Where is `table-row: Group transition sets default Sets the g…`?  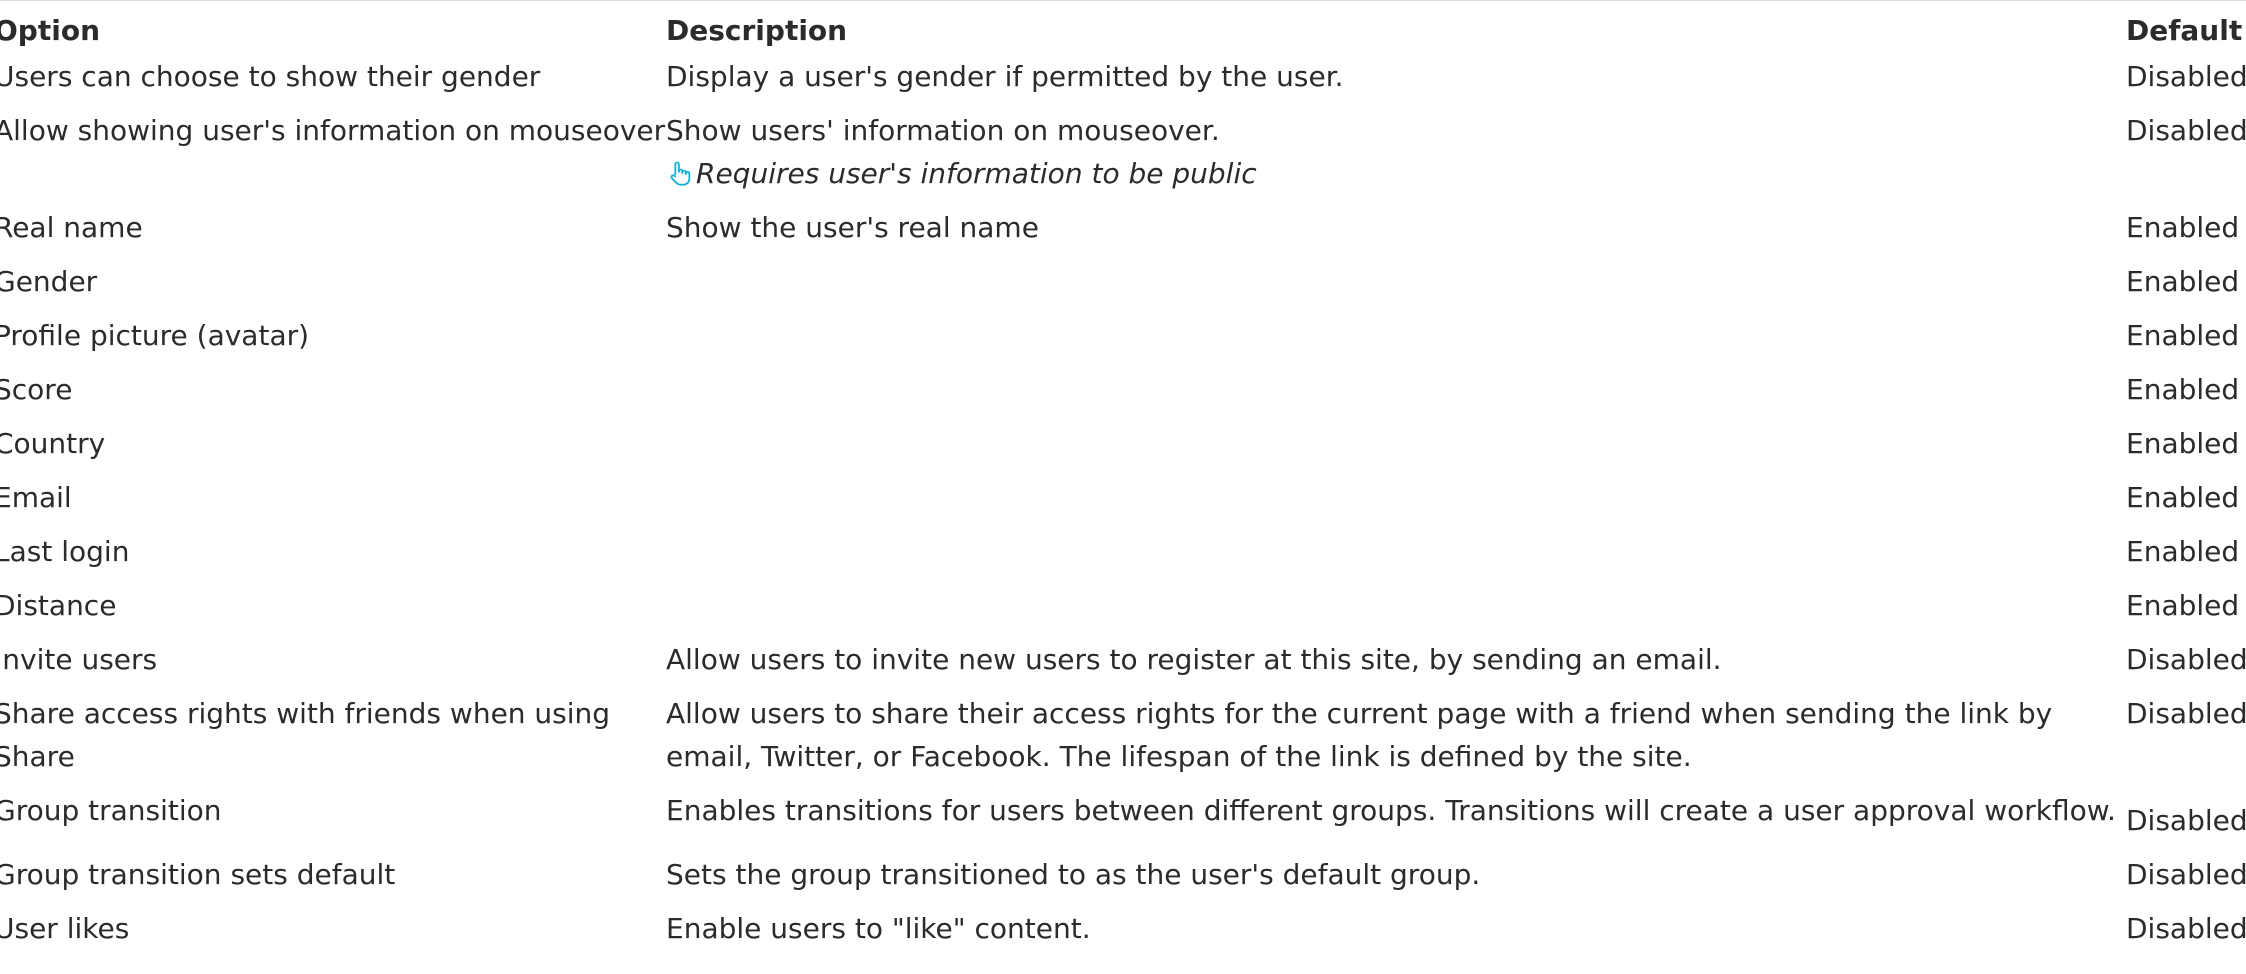
table-row: Group transition sets default Sets the g… is located at coordinates (1123, 878).